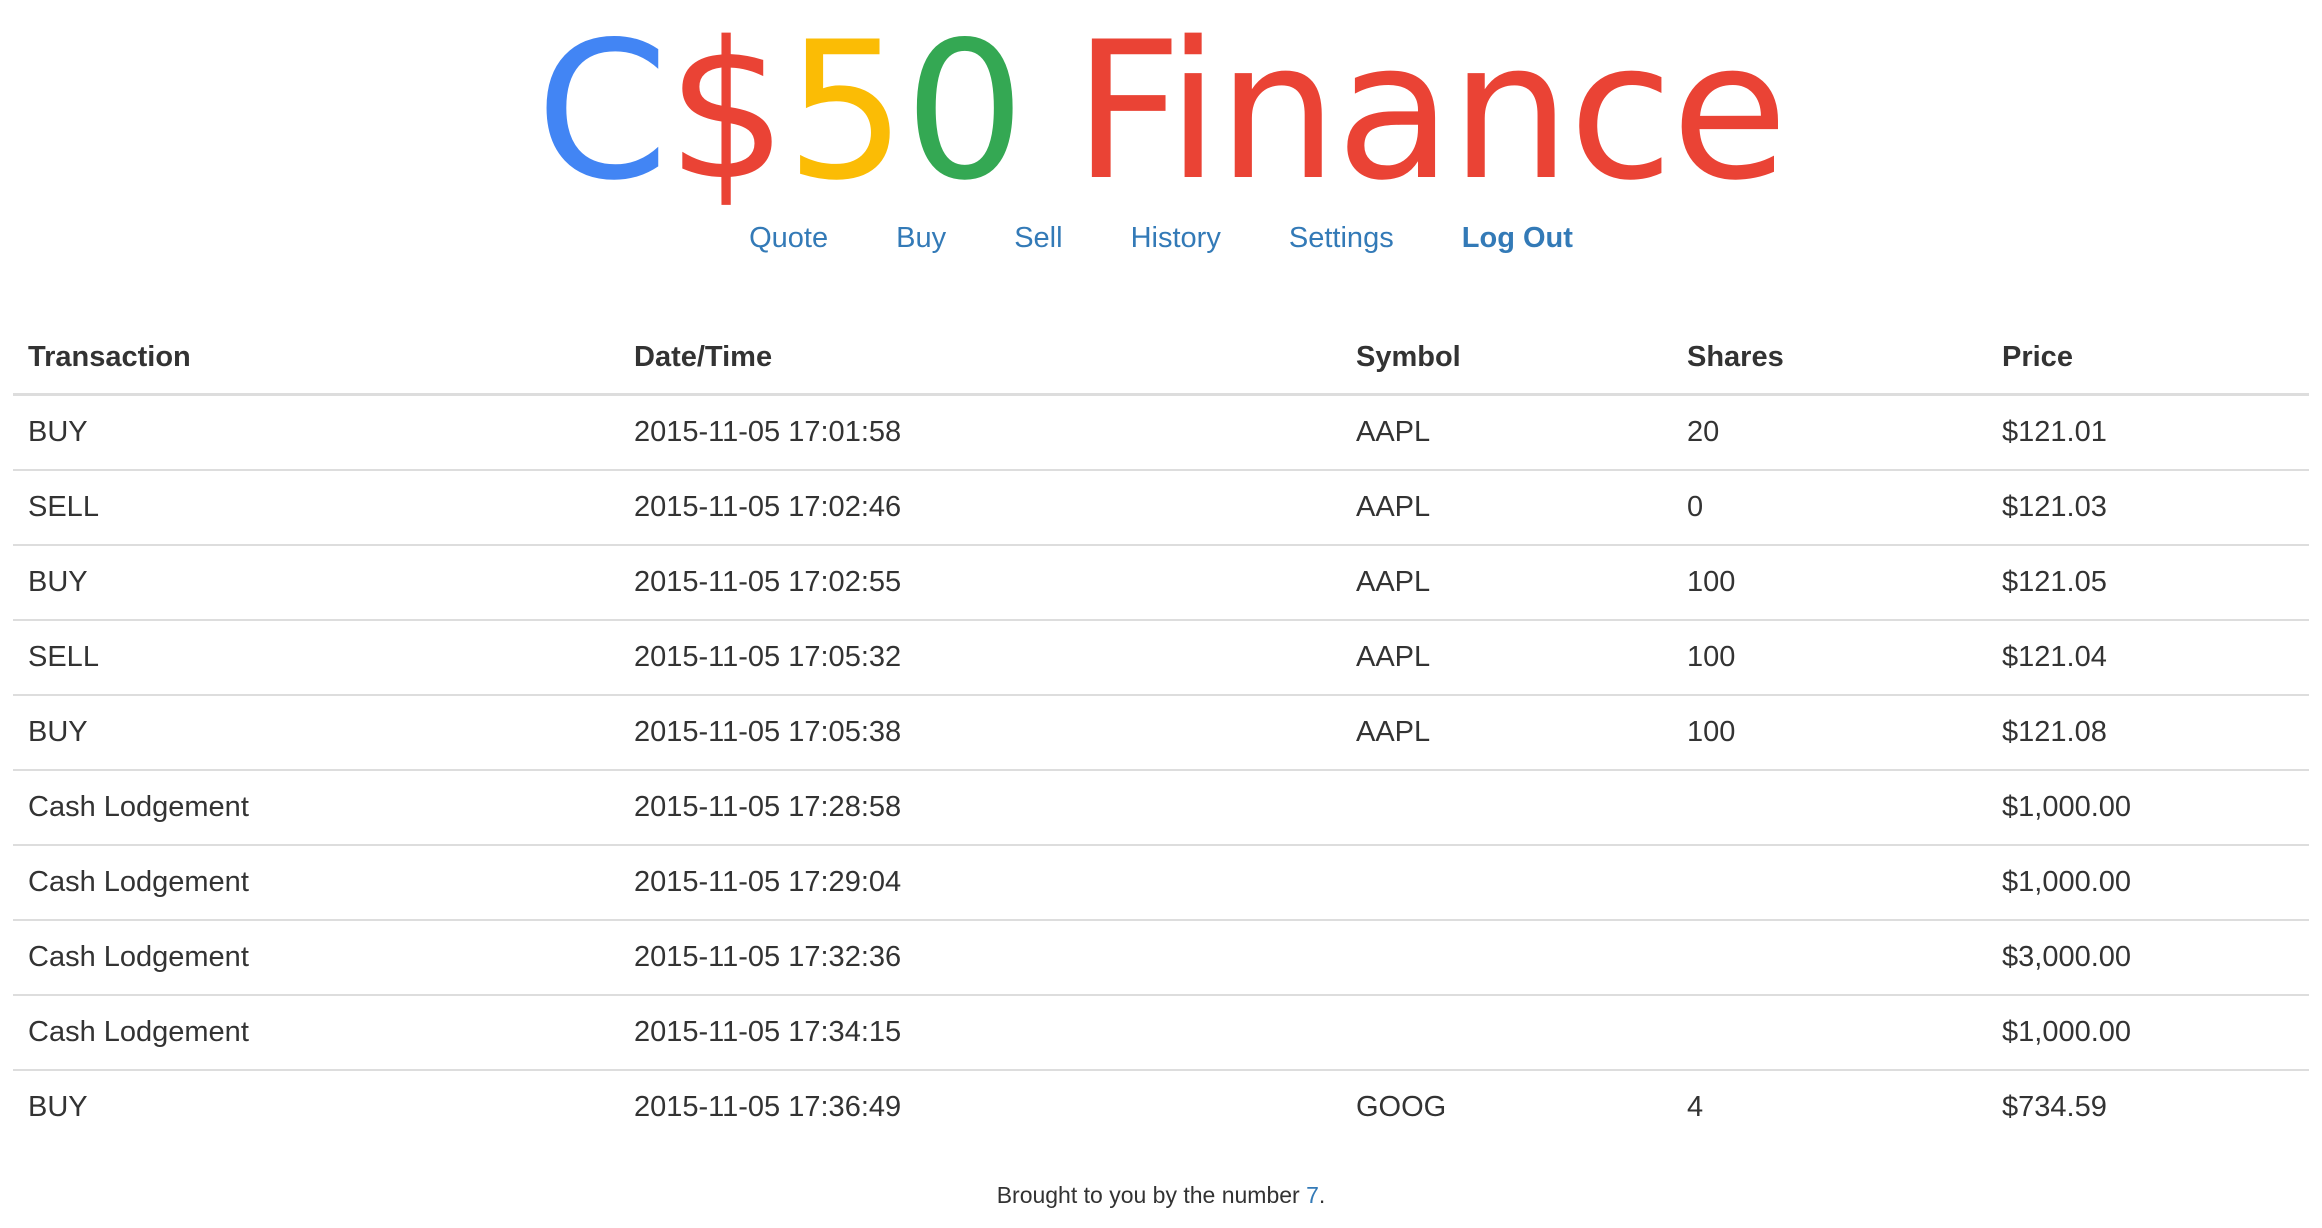  I want to click on cell-price: $734.59, so click(2148, 1106).